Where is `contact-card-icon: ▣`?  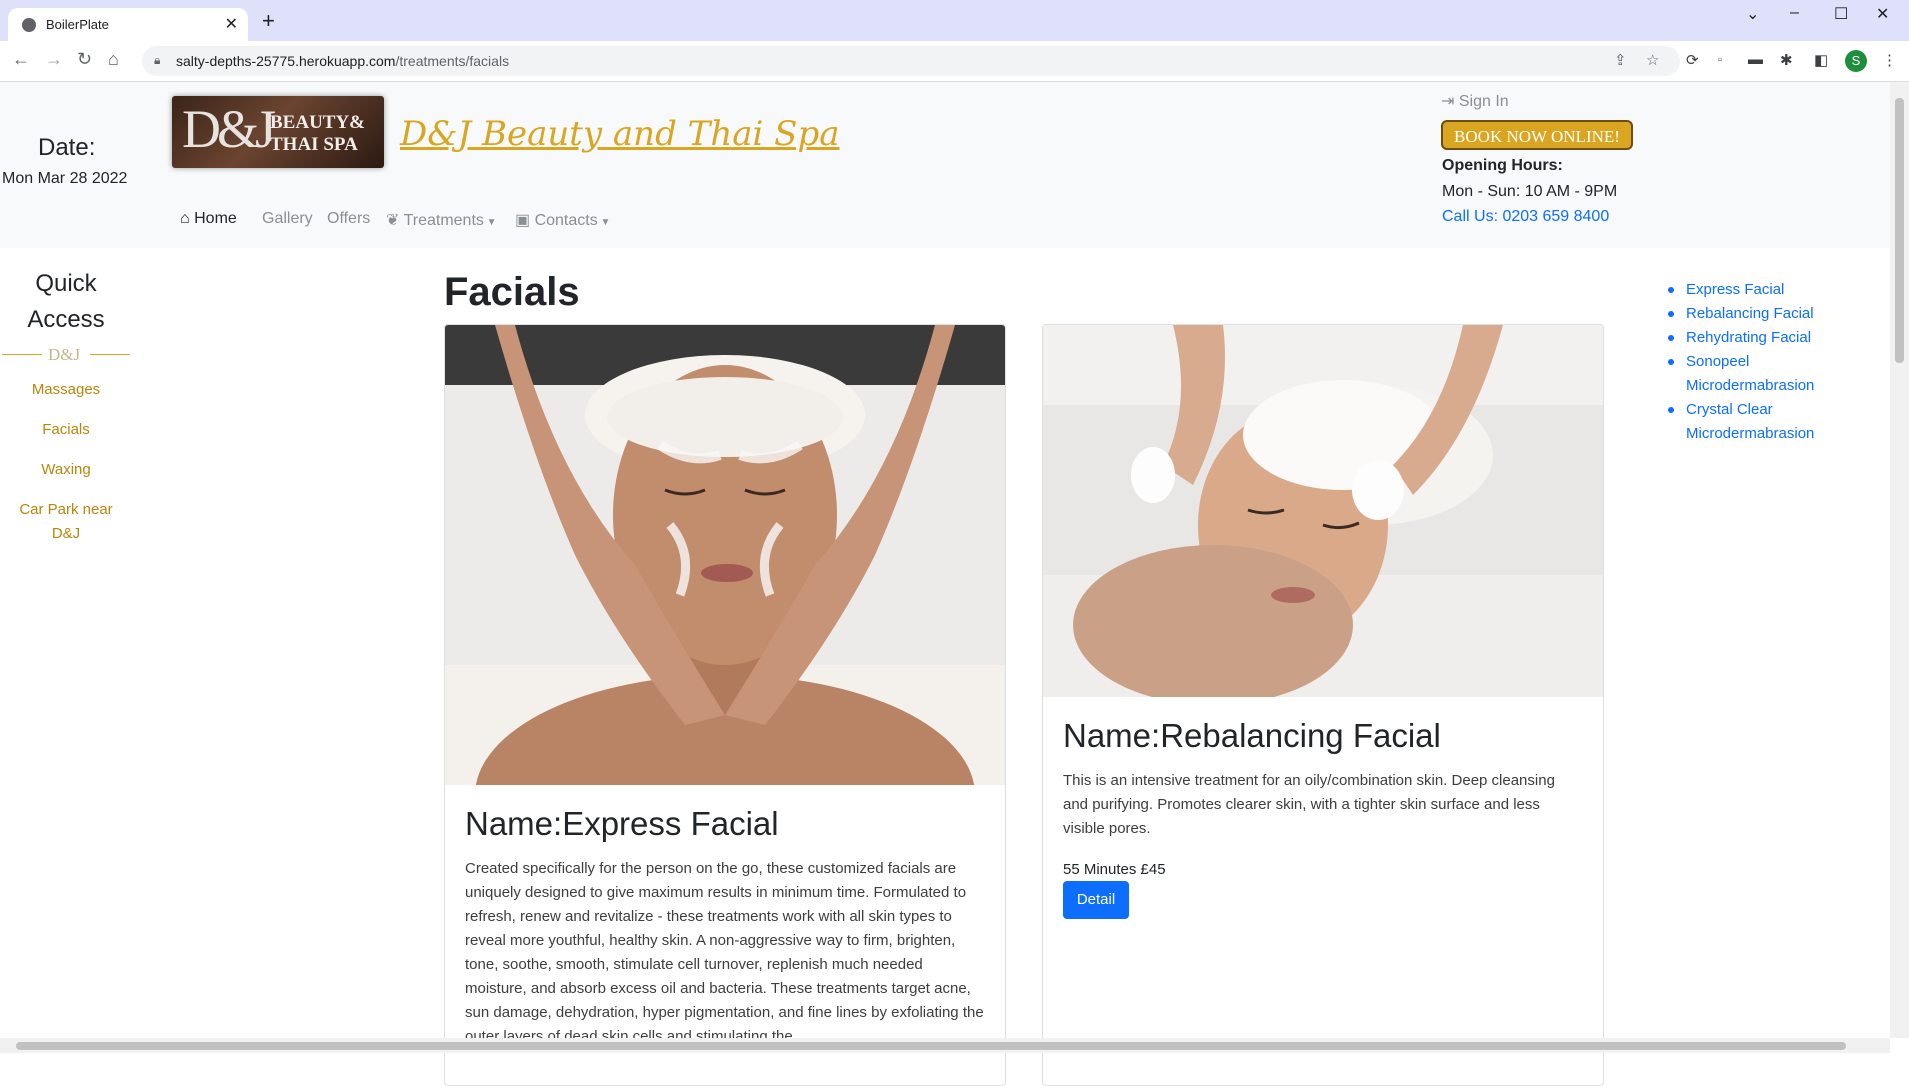
contact-card-icon: ▣ is located at coordinates (525, 220).